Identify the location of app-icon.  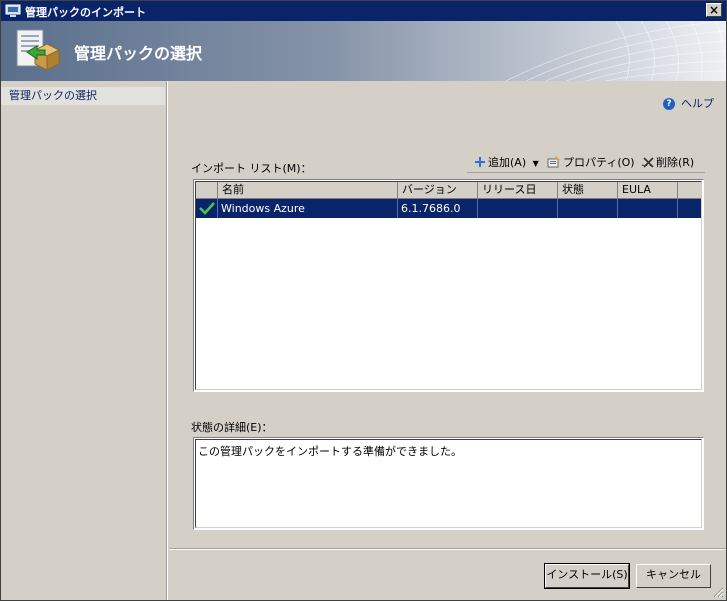
(13, 10).